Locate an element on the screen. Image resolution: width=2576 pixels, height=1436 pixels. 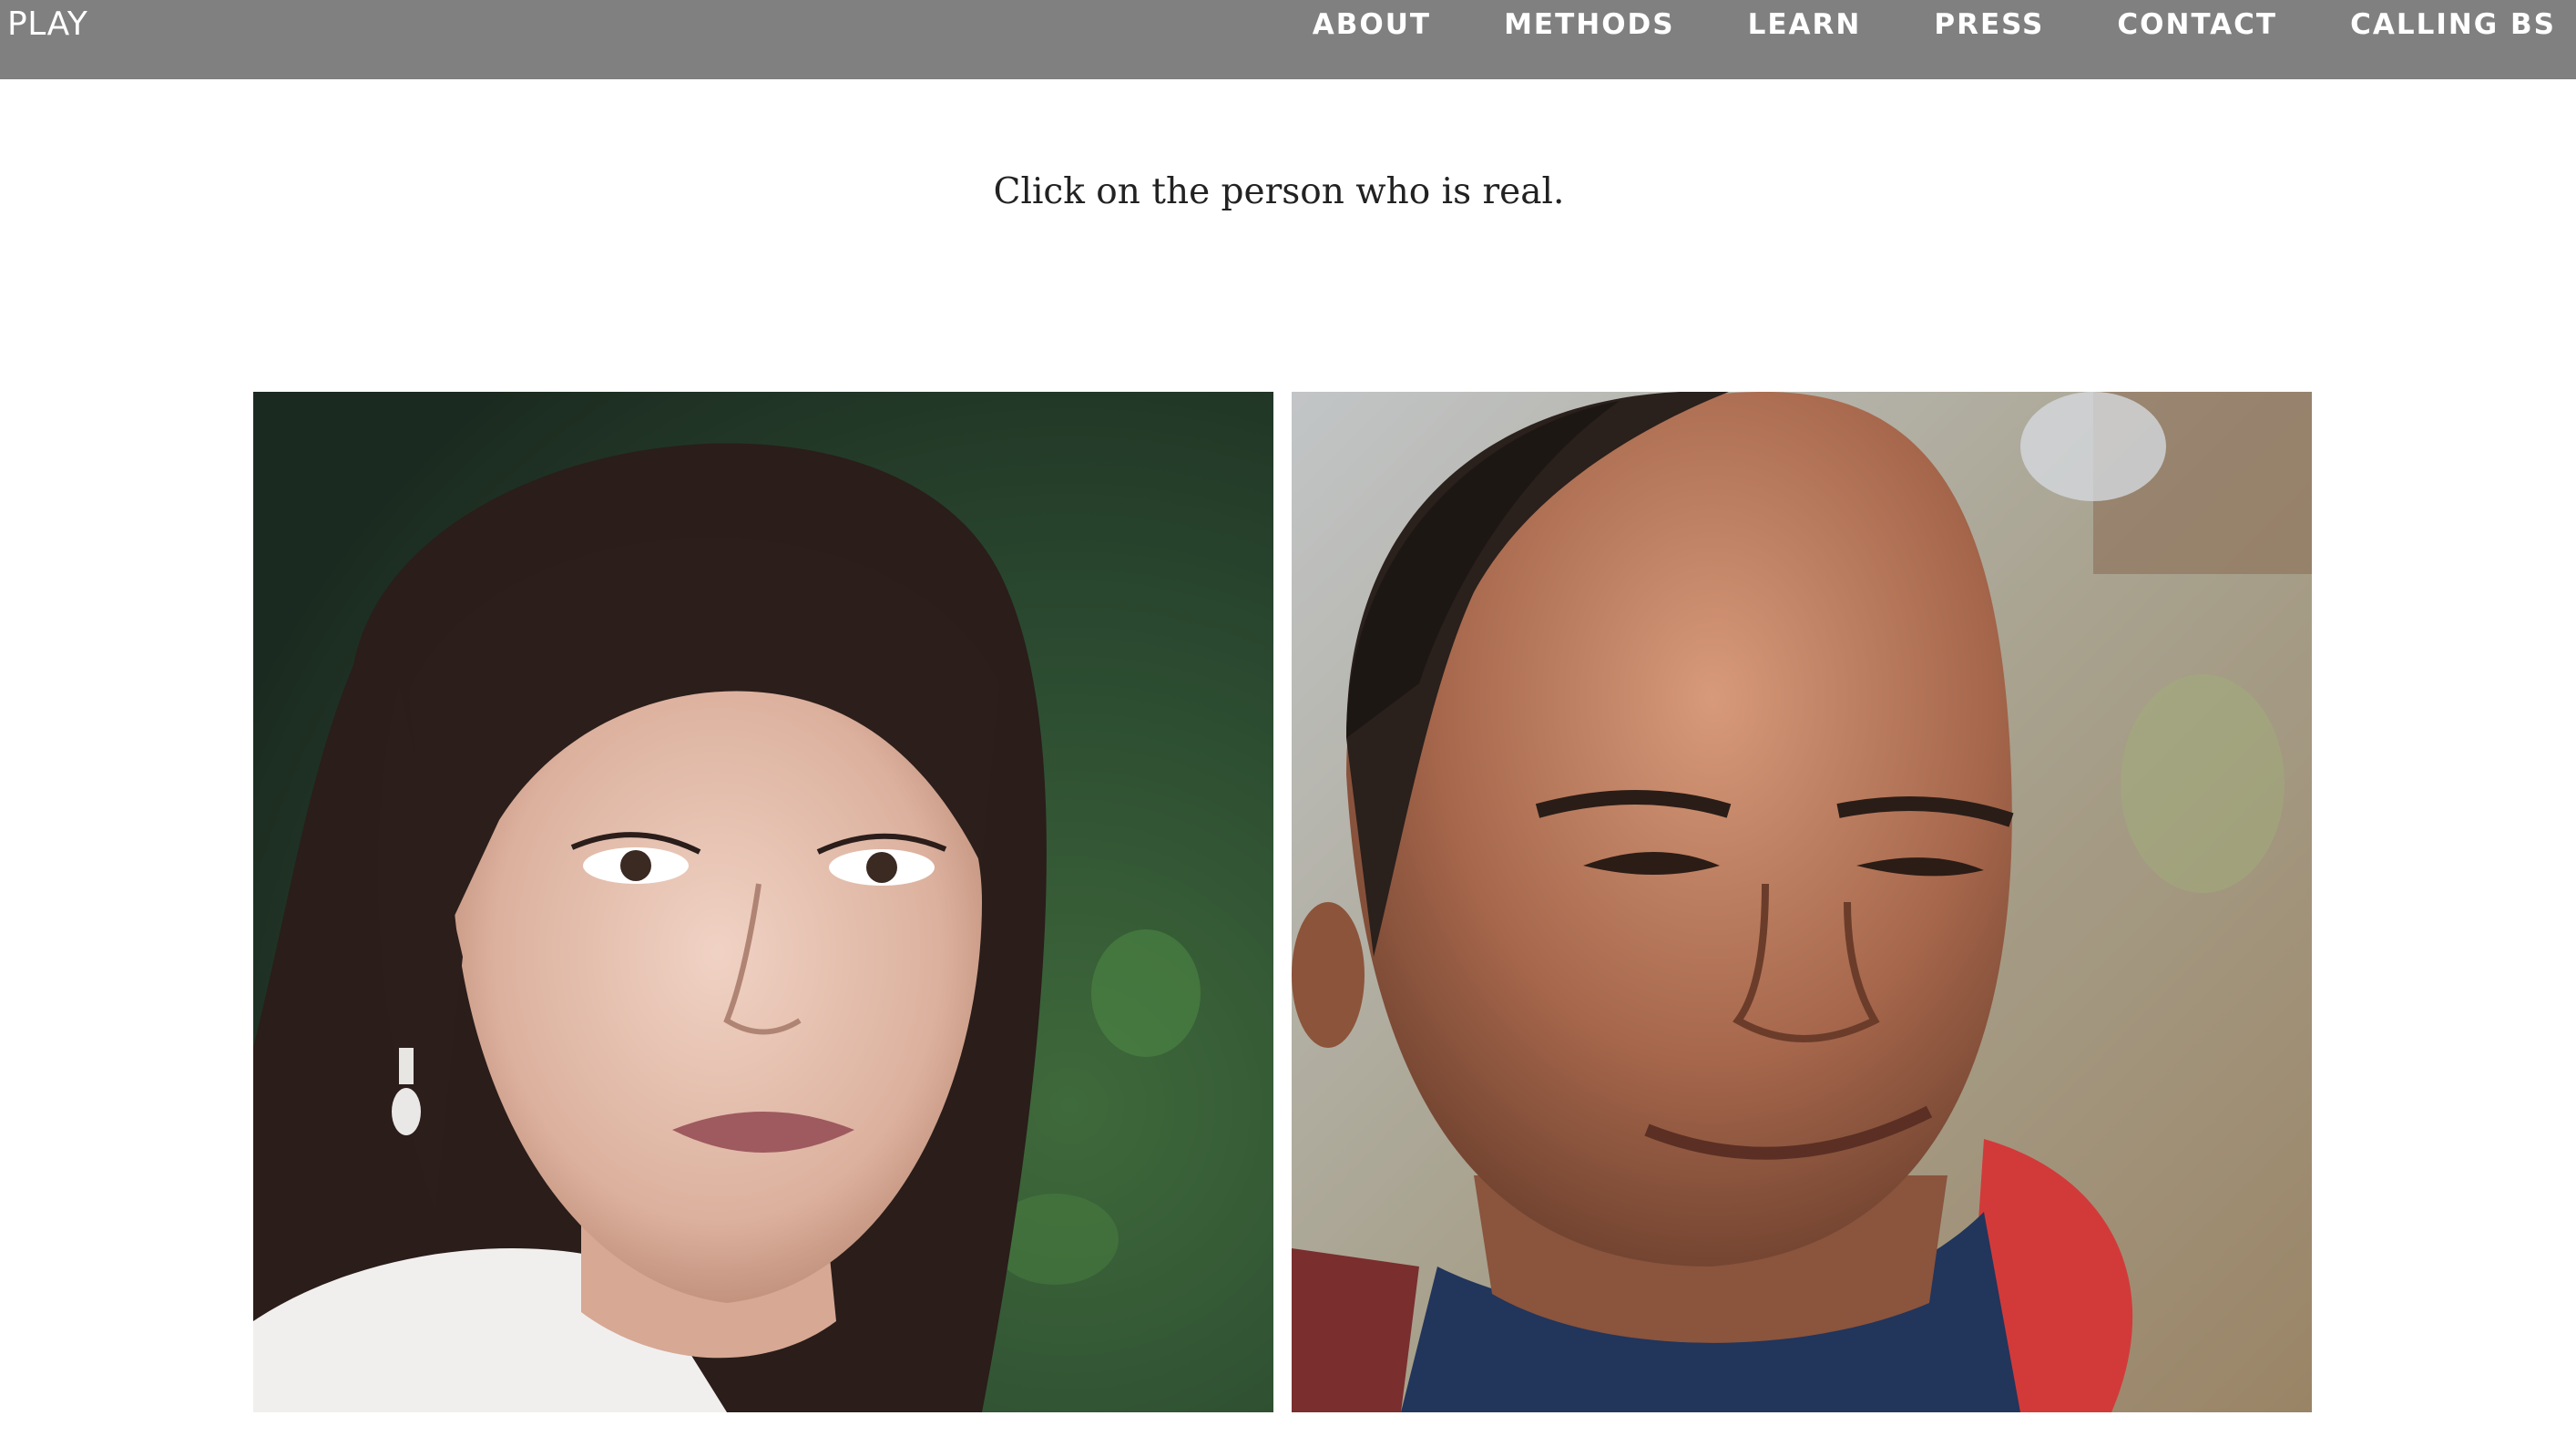
nav-methods-link: METHODS is located at coordinates (1589, 25).